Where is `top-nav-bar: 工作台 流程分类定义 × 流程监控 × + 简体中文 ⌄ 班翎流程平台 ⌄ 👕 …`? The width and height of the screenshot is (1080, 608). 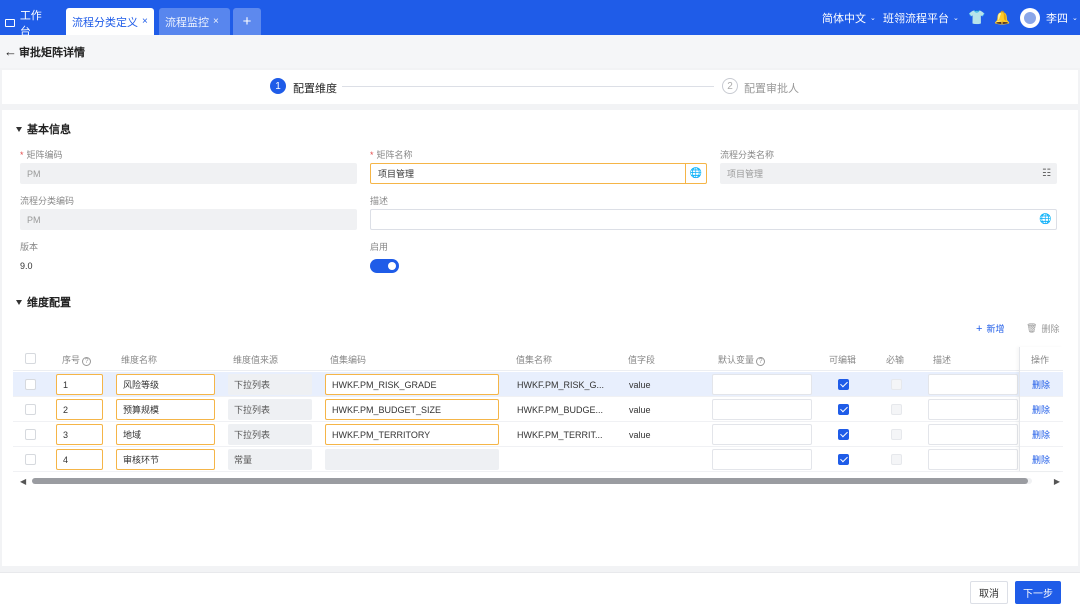 top-nav-bar: 工作台 流程分类定义 × 流程监控 × + 简体中文 ⌄ 班翎流程平台 ⌄ 👕 … is located at coordinates (540, 19).